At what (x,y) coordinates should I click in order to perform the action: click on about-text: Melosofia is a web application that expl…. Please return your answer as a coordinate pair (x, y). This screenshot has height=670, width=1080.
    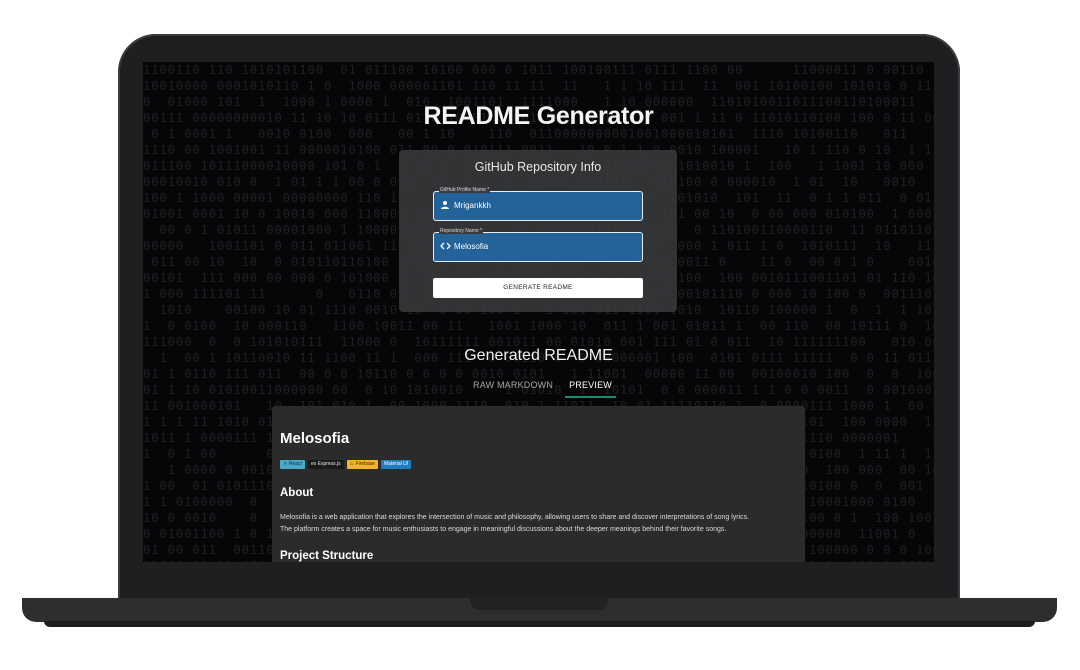
    Looking at the image, I should click on (540, 524).